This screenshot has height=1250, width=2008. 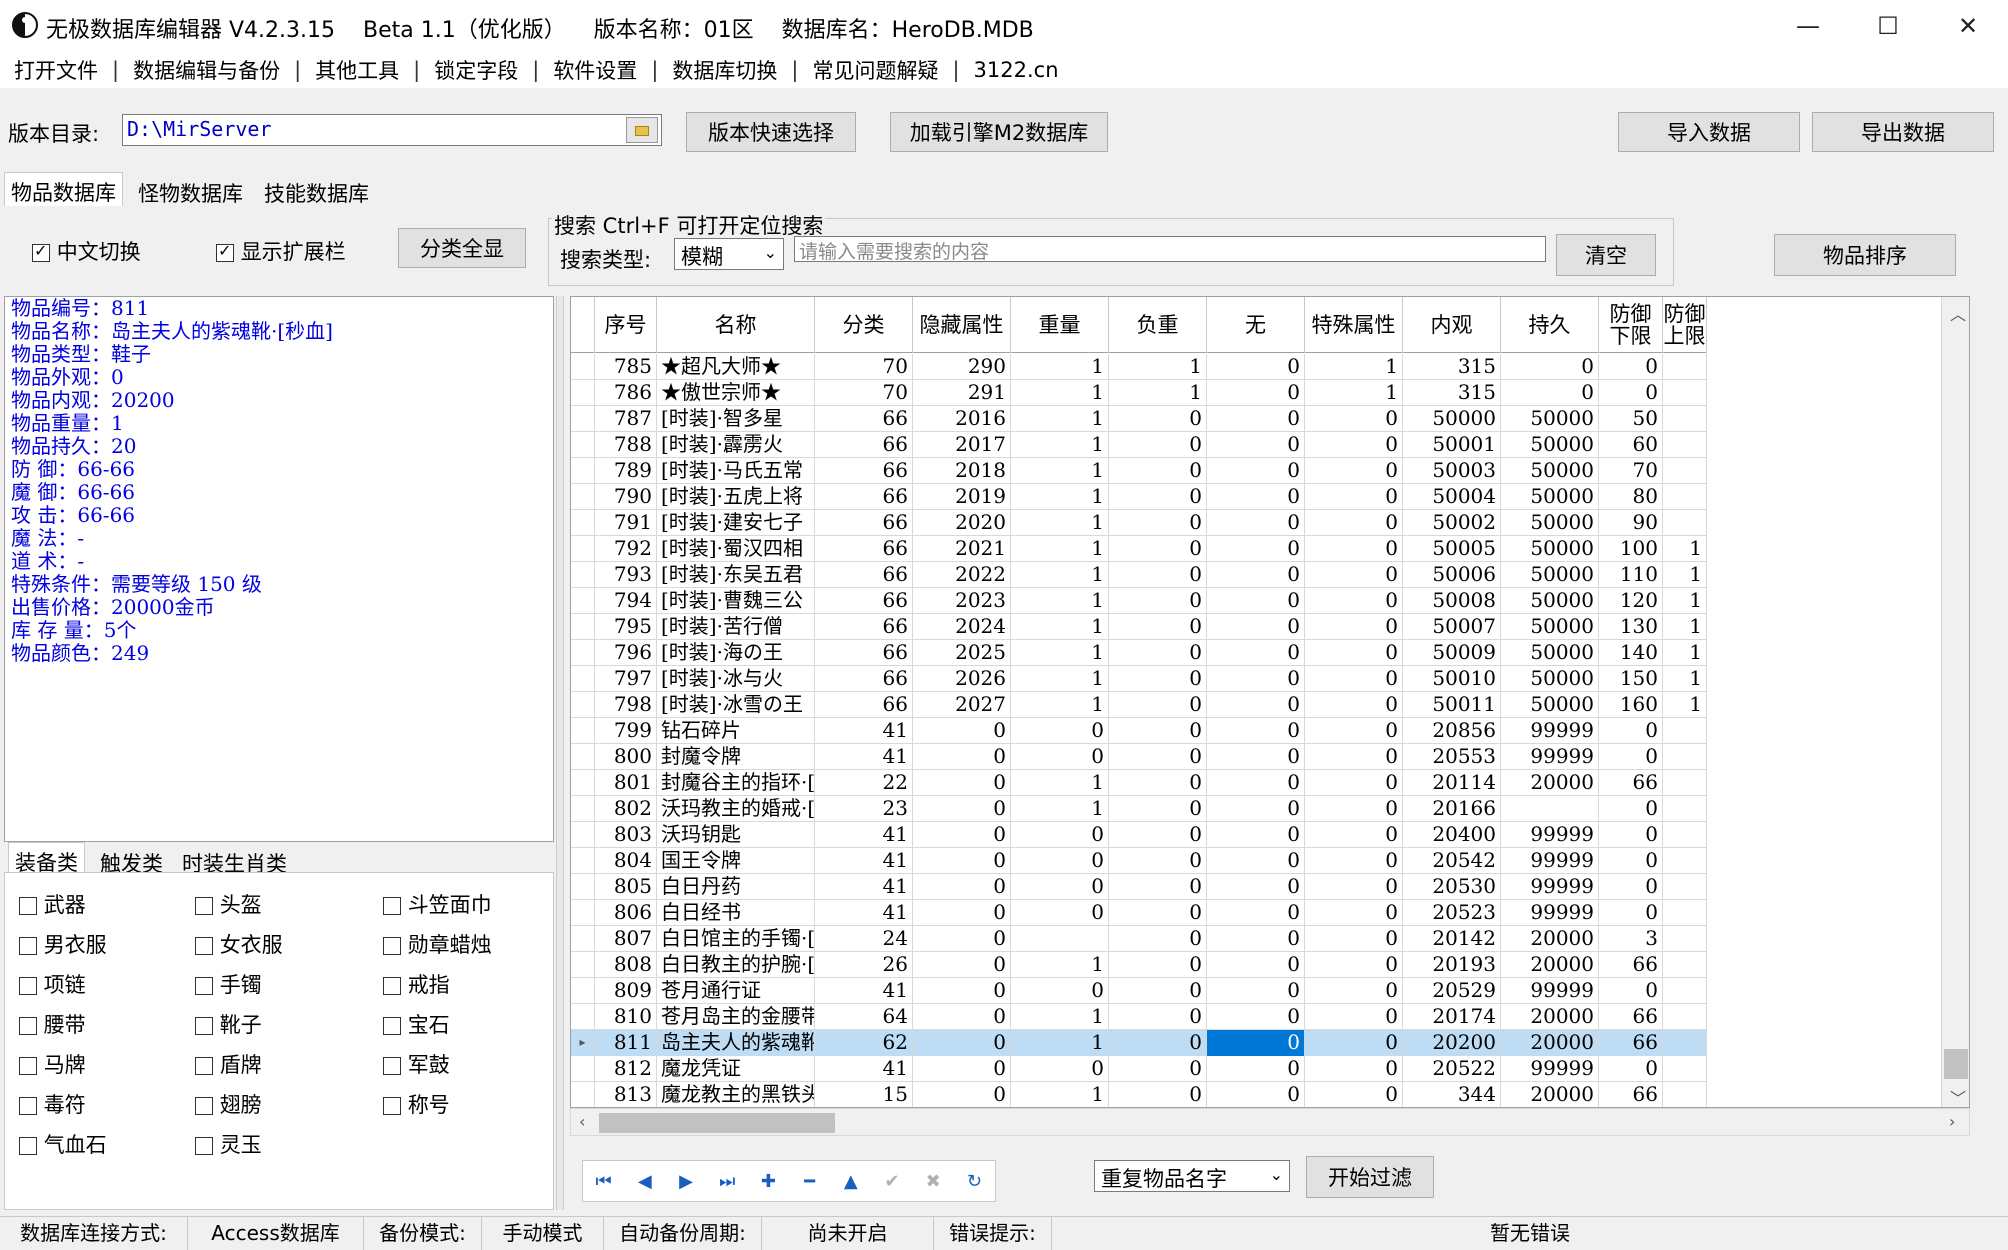 What do you see at coordinates (560, 753) in the screenshot?
I see `splitter` at bounding box center [560, 753].